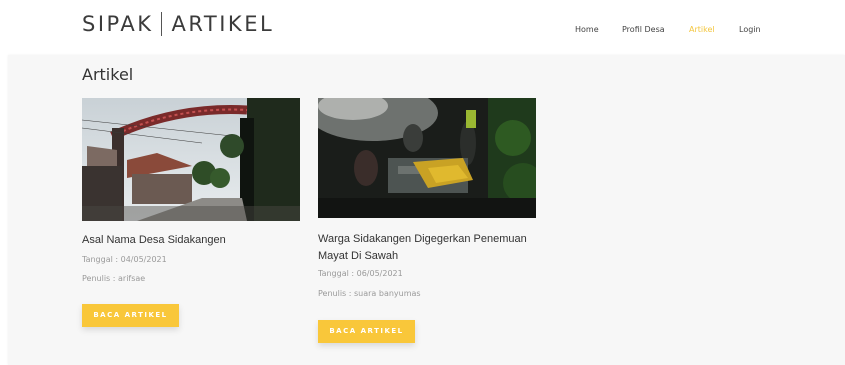 This screenshot has height=365, width=845. Describe the element at coordinates (108, 74) in the screenshot. I see `section-title: Artikel` at that location.